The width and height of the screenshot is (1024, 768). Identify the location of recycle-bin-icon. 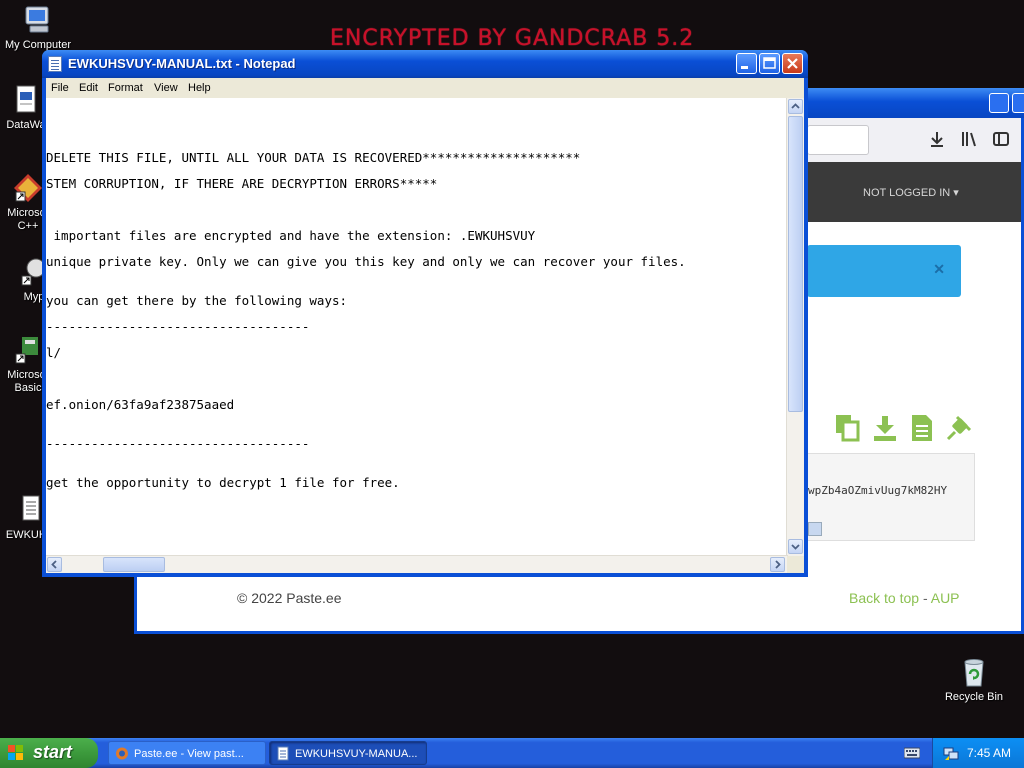
(974, 672).